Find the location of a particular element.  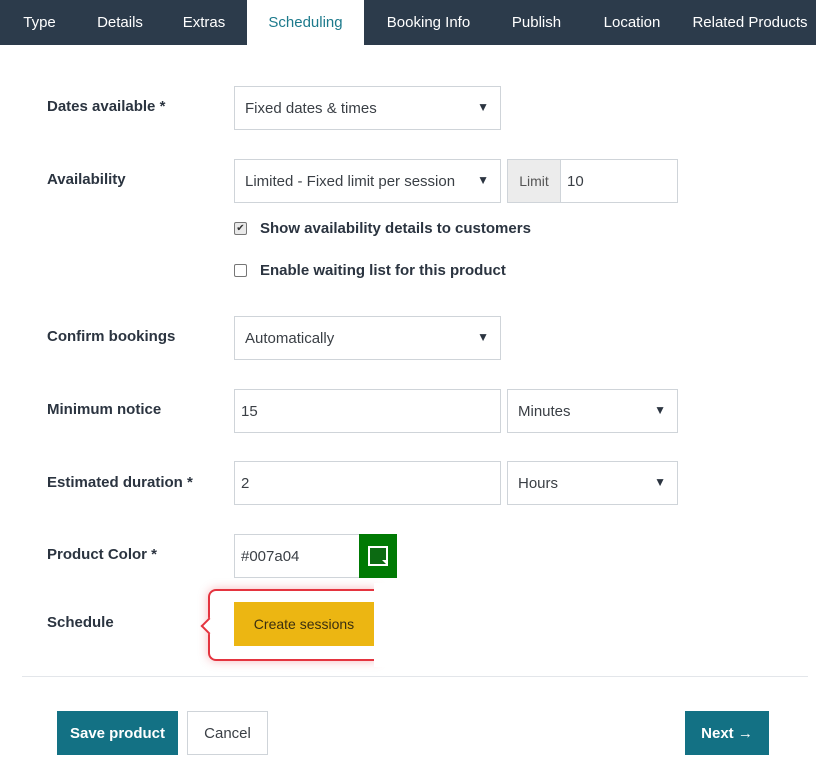

create-sessions-button: Create sessions is located at coordinates (304, 624).